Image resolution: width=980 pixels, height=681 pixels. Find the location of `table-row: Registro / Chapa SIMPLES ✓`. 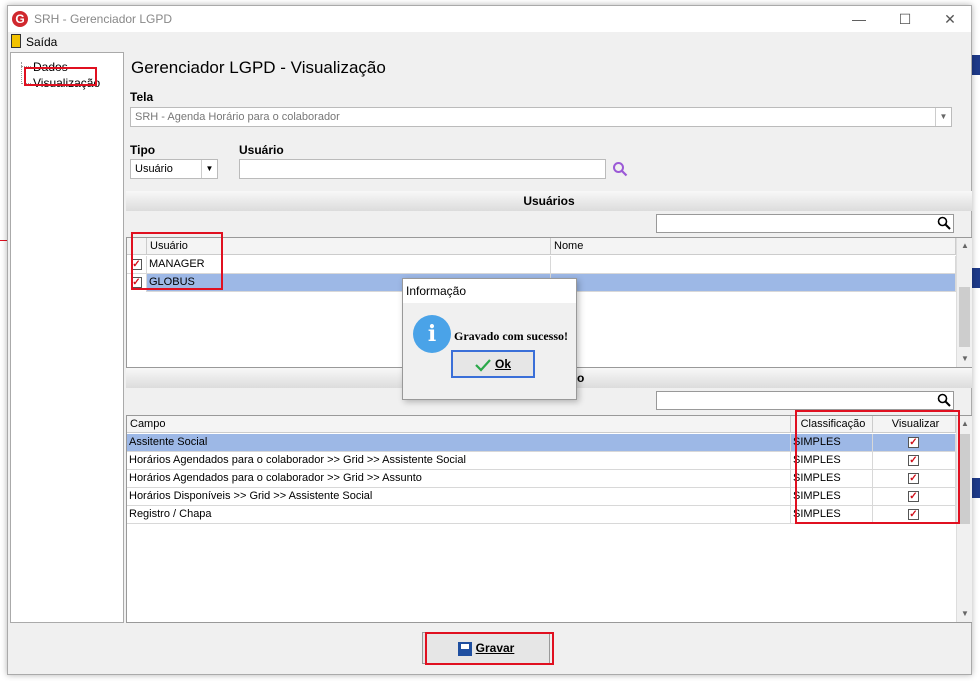

table-row: Registro / Chapa SIMPLES ✓ is located at coordinates (541, 515).